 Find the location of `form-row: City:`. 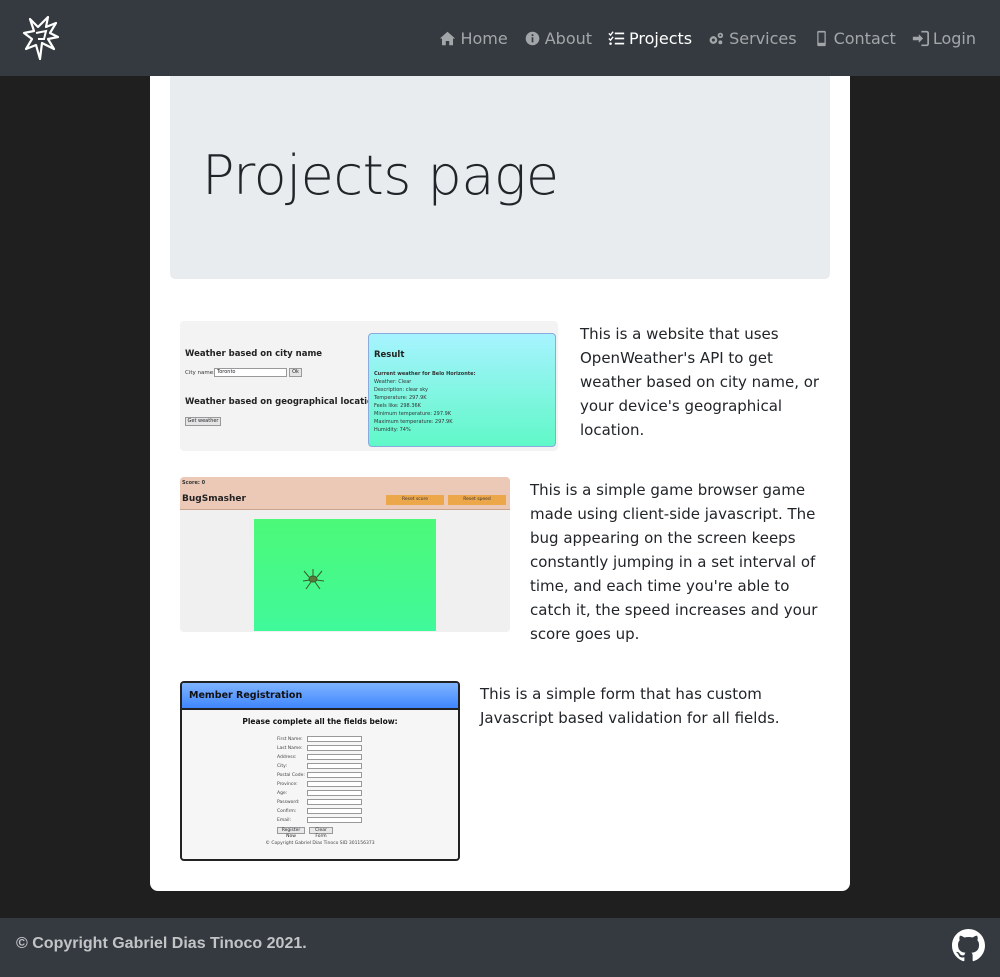

form-row: City: is located at coordinates (367, 767).